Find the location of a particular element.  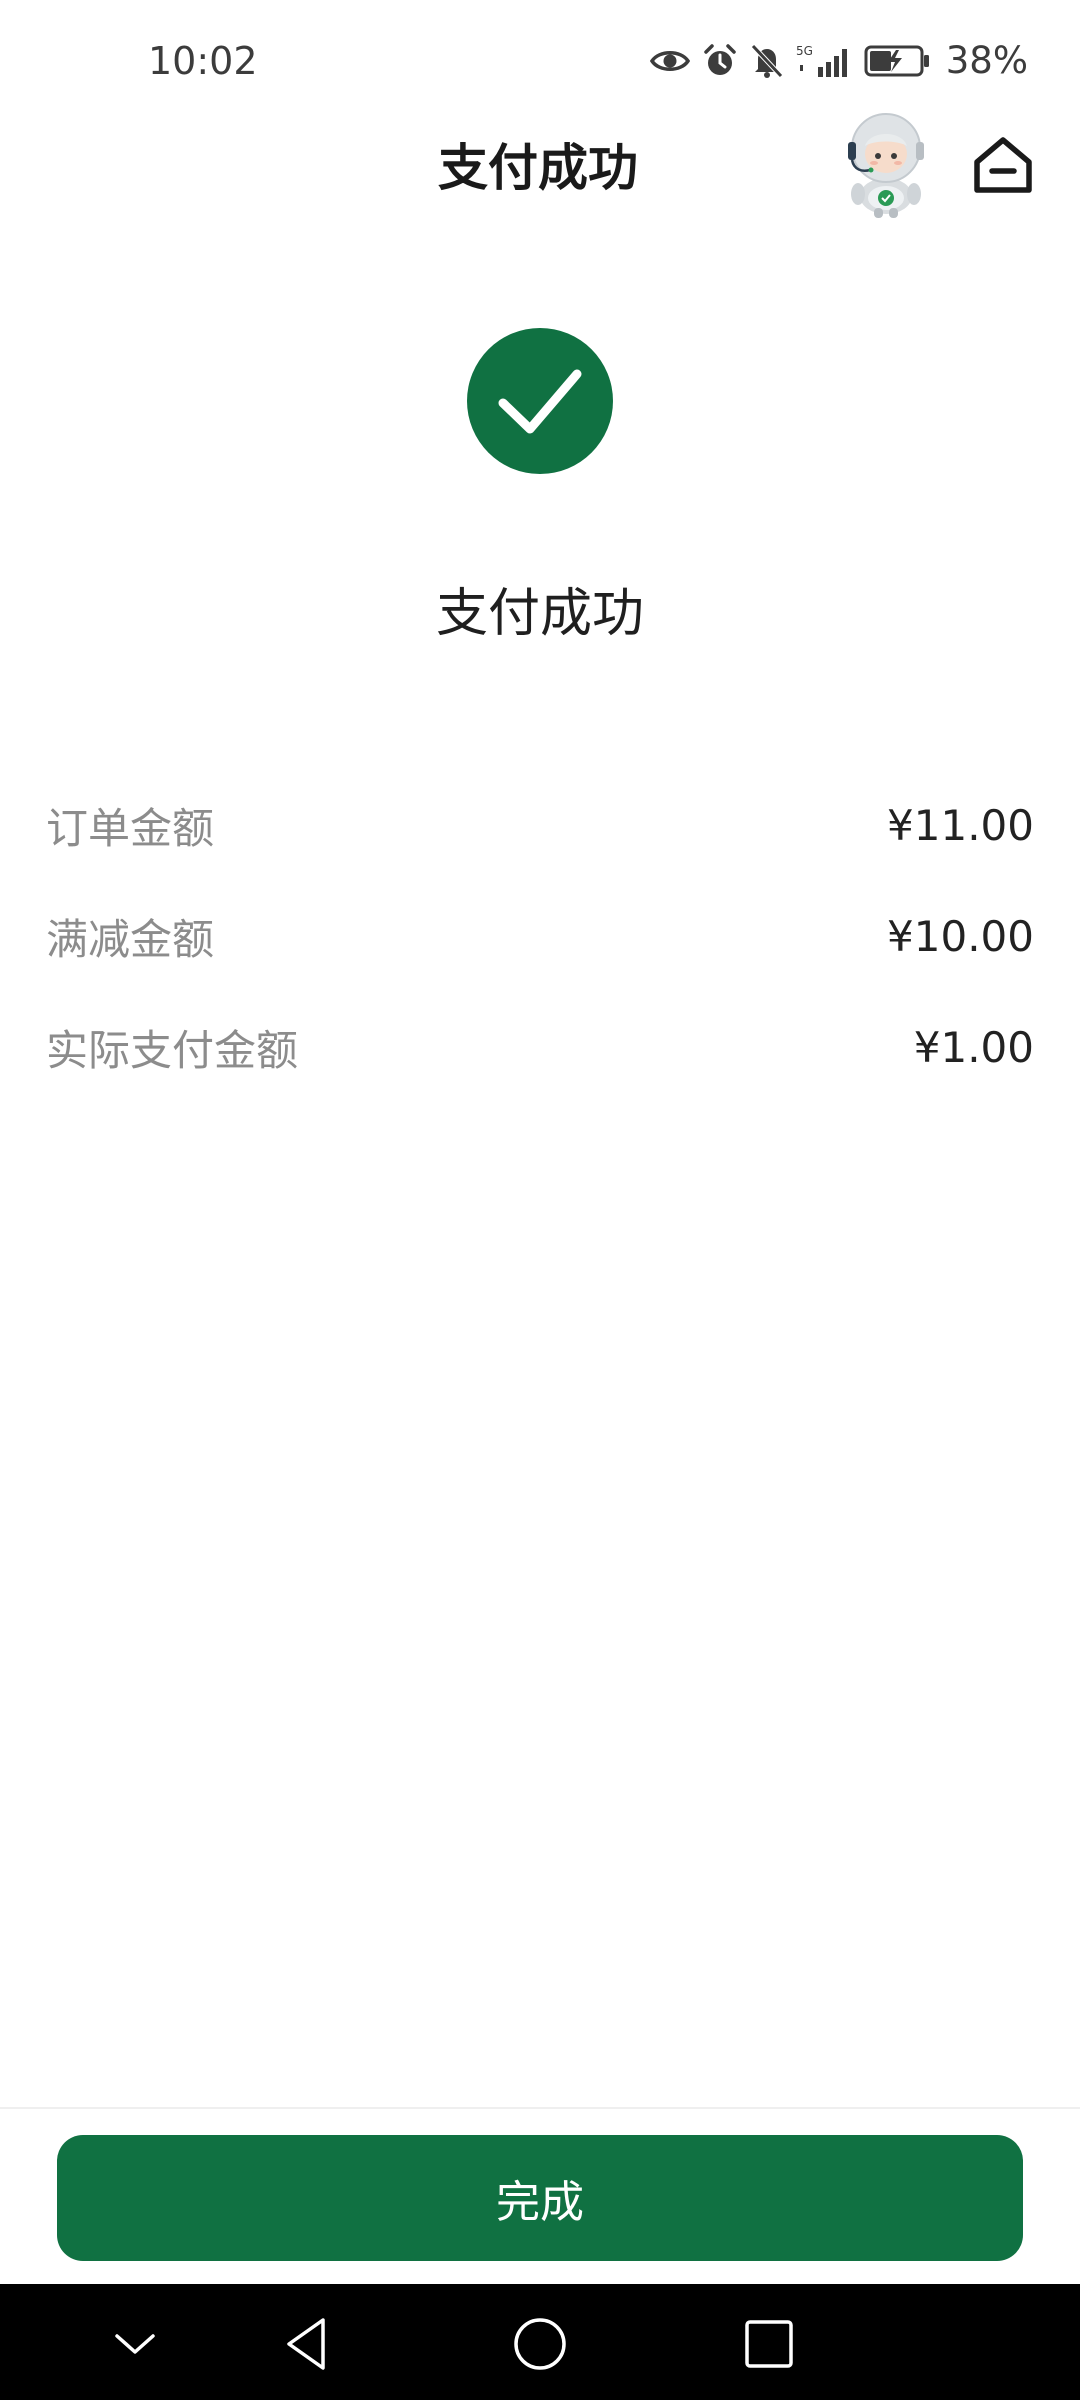

detail-label: 实际支付金额 is located at coordinates (172, 1050).